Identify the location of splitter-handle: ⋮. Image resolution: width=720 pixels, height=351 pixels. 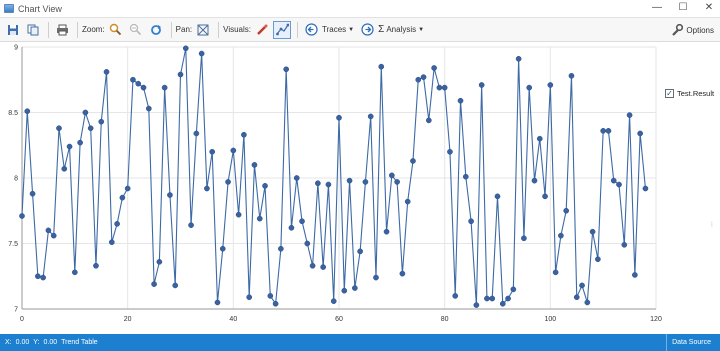
(712, 225).